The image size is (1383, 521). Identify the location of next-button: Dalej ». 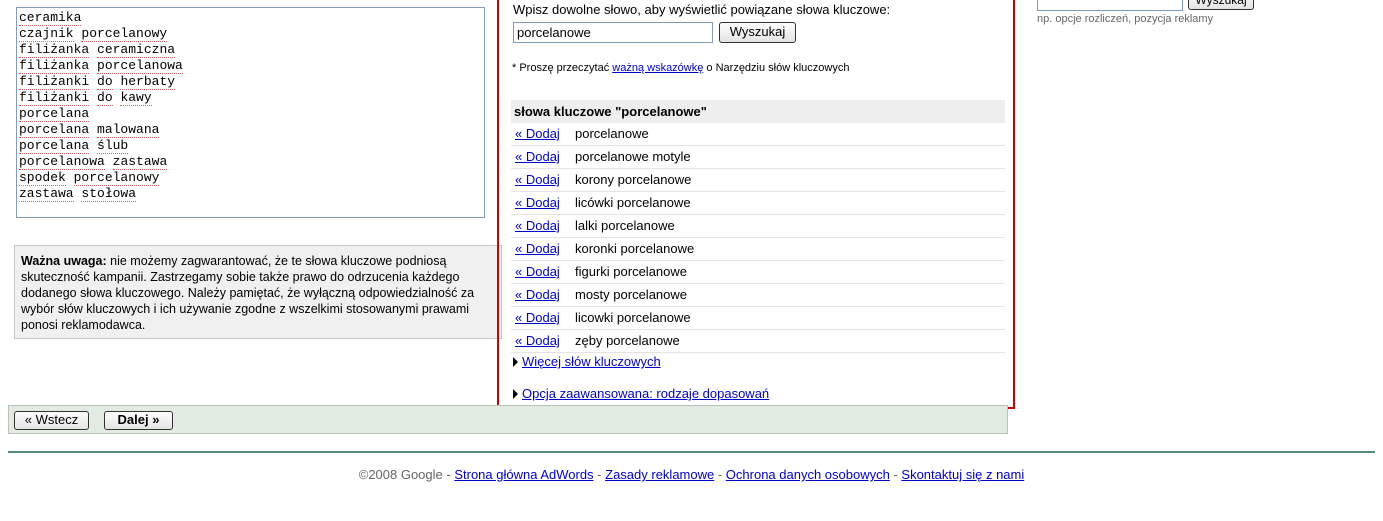
(138, 420).